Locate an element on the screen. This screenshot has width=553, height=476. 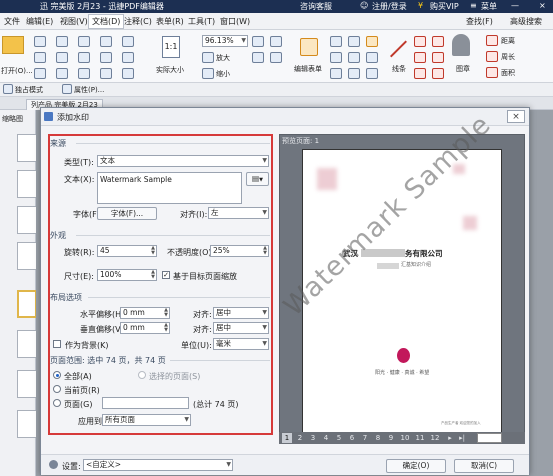
distance-label: 距离 is located at coordinates (508, 41).